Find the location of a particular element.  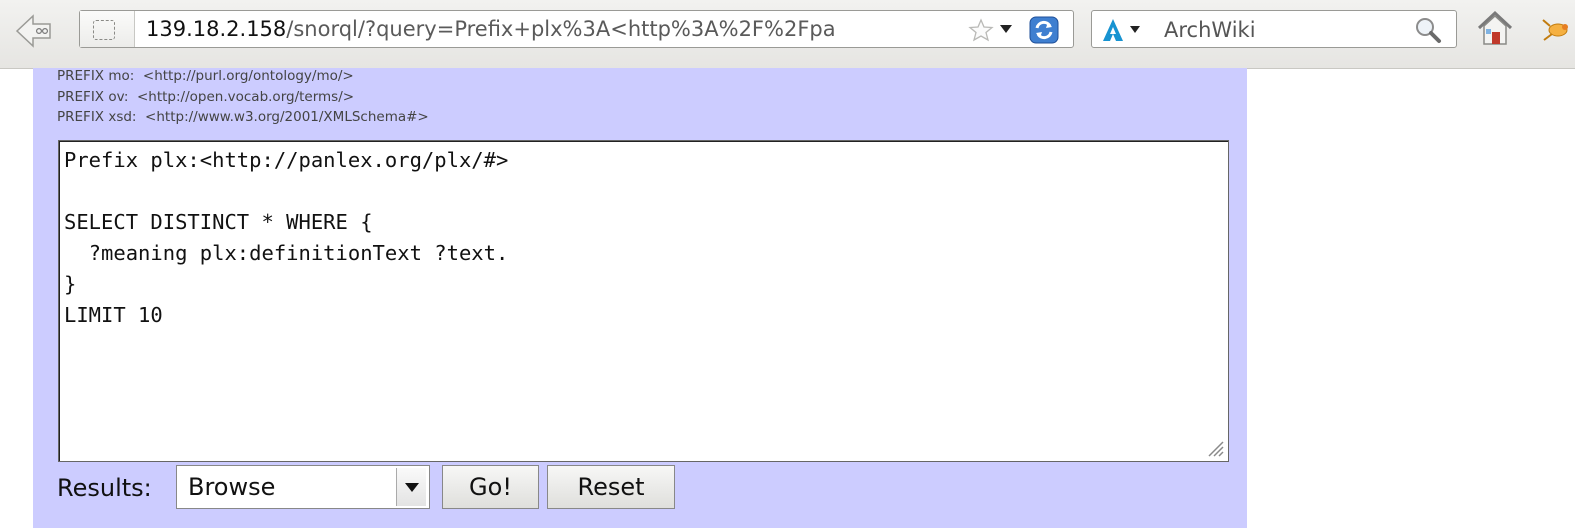

back-button is located at coordinates (34, 31).